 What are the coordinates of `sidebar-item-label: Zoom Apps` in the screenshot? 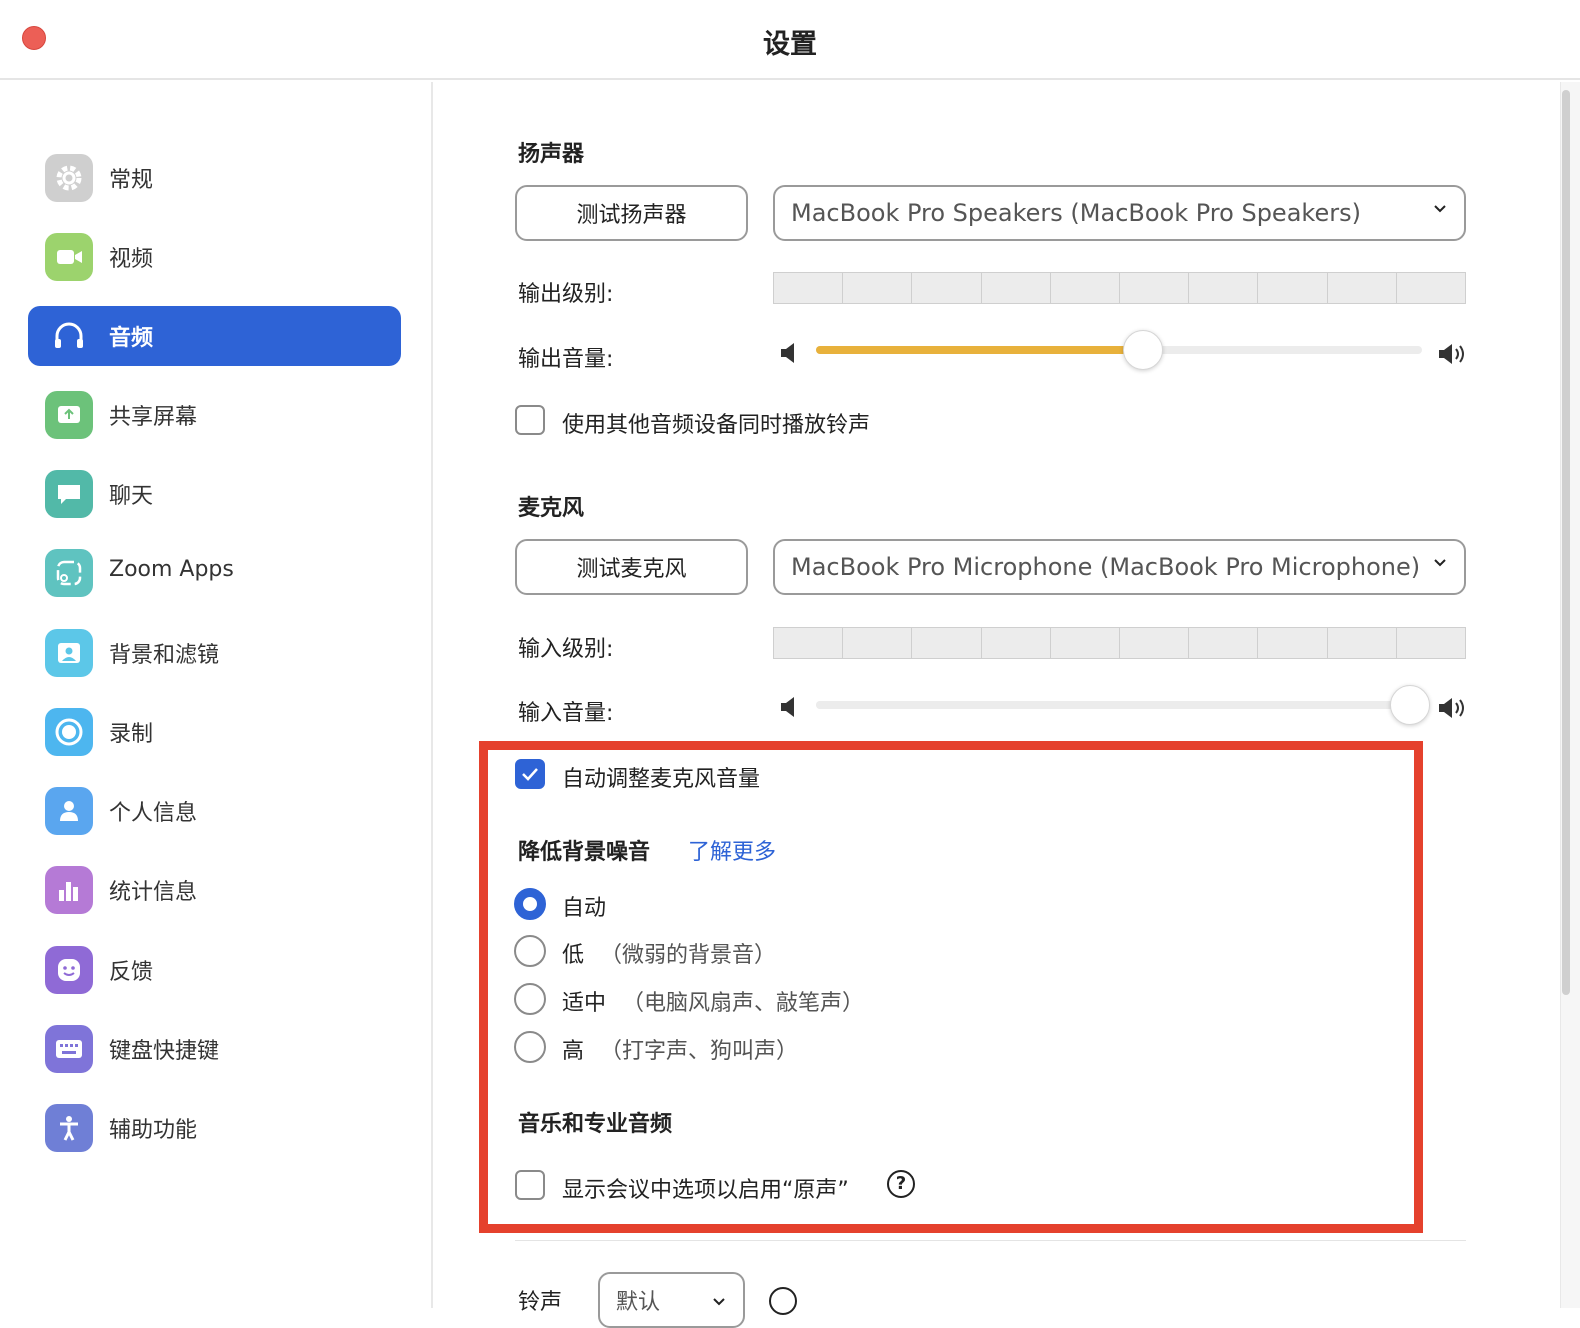 It's located at (171, 569).